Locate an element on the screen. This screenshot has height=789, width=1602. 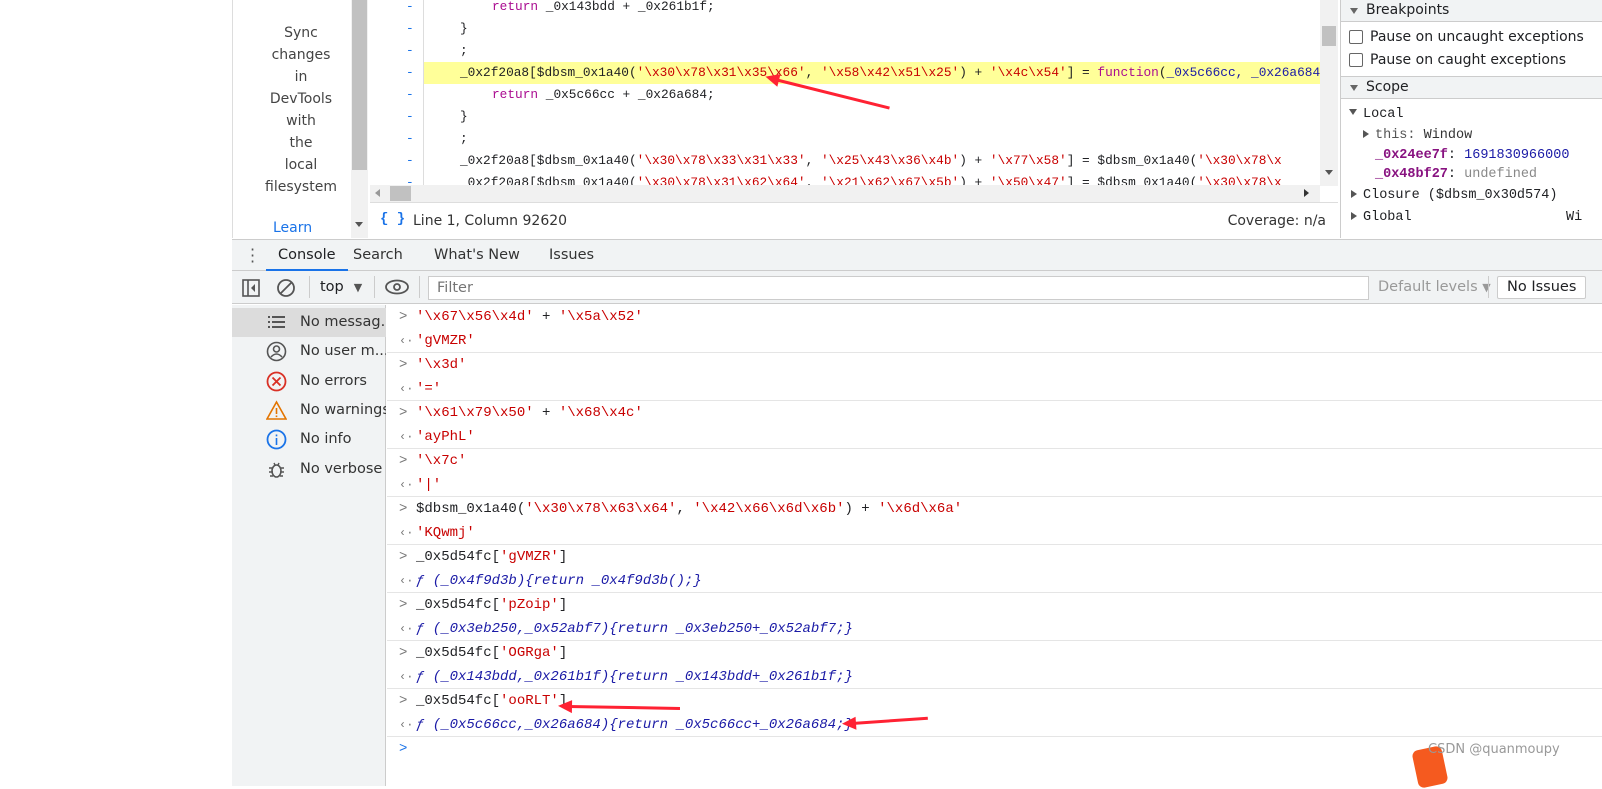
code-token: '\x30\x78\x33\x31\x33' is located at coordinates (721, 160).